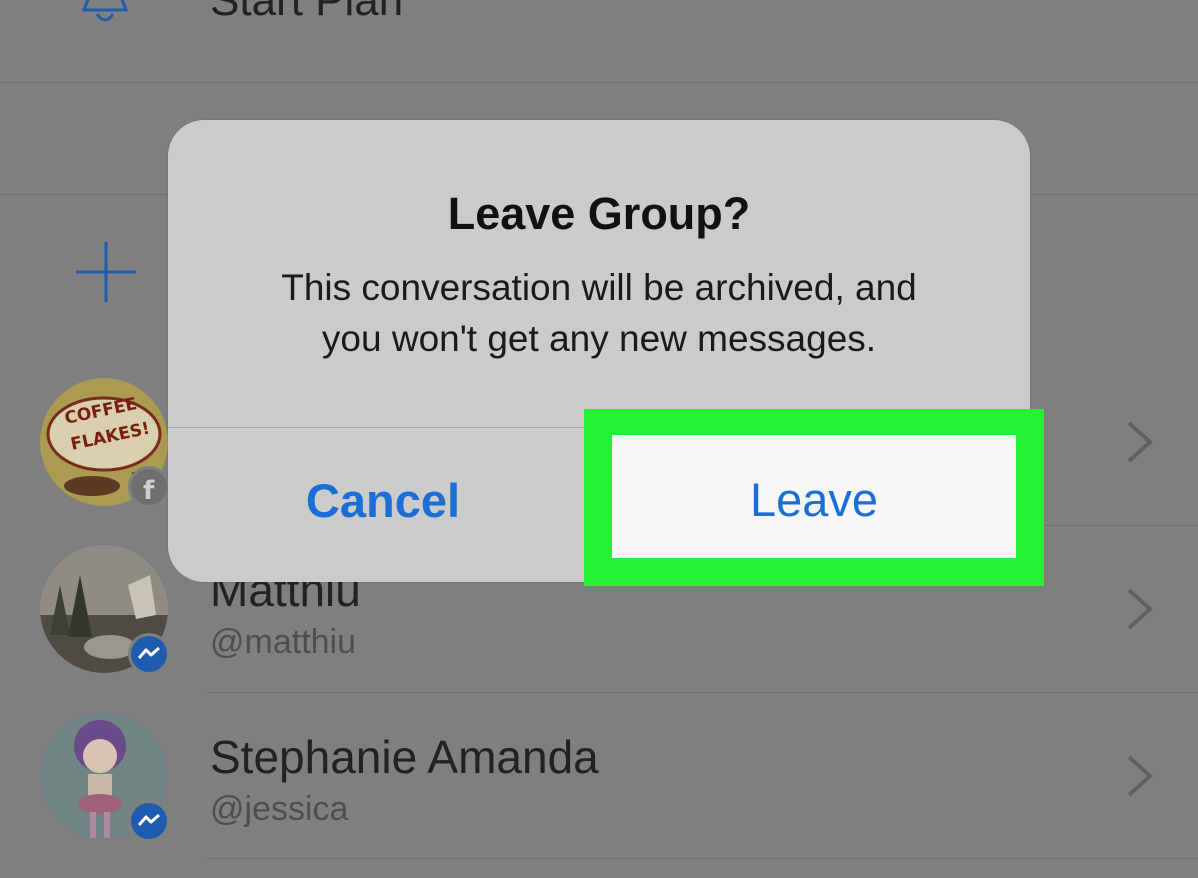 The image size is (1198, 878). Describe the element at coordinates (279, 809) in the screenshot. I see `contact-handle: @jessica` at that location.